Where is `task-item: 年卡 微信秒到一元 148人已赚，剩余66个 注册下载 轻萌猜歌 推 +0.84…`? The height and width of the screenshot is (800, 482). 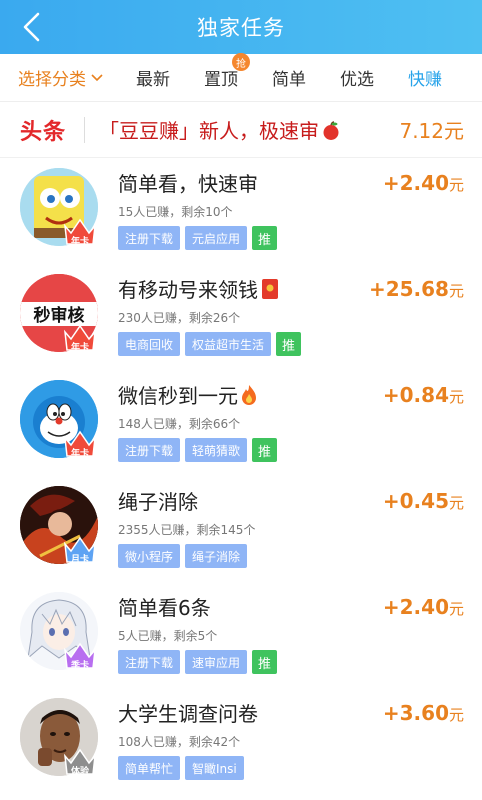
task-item: 年卡 微信秒到一元 148人已赚，剩余66个 注册下载 轻萌猜歌 推 +0.84… is located at coordinates (241, 423).